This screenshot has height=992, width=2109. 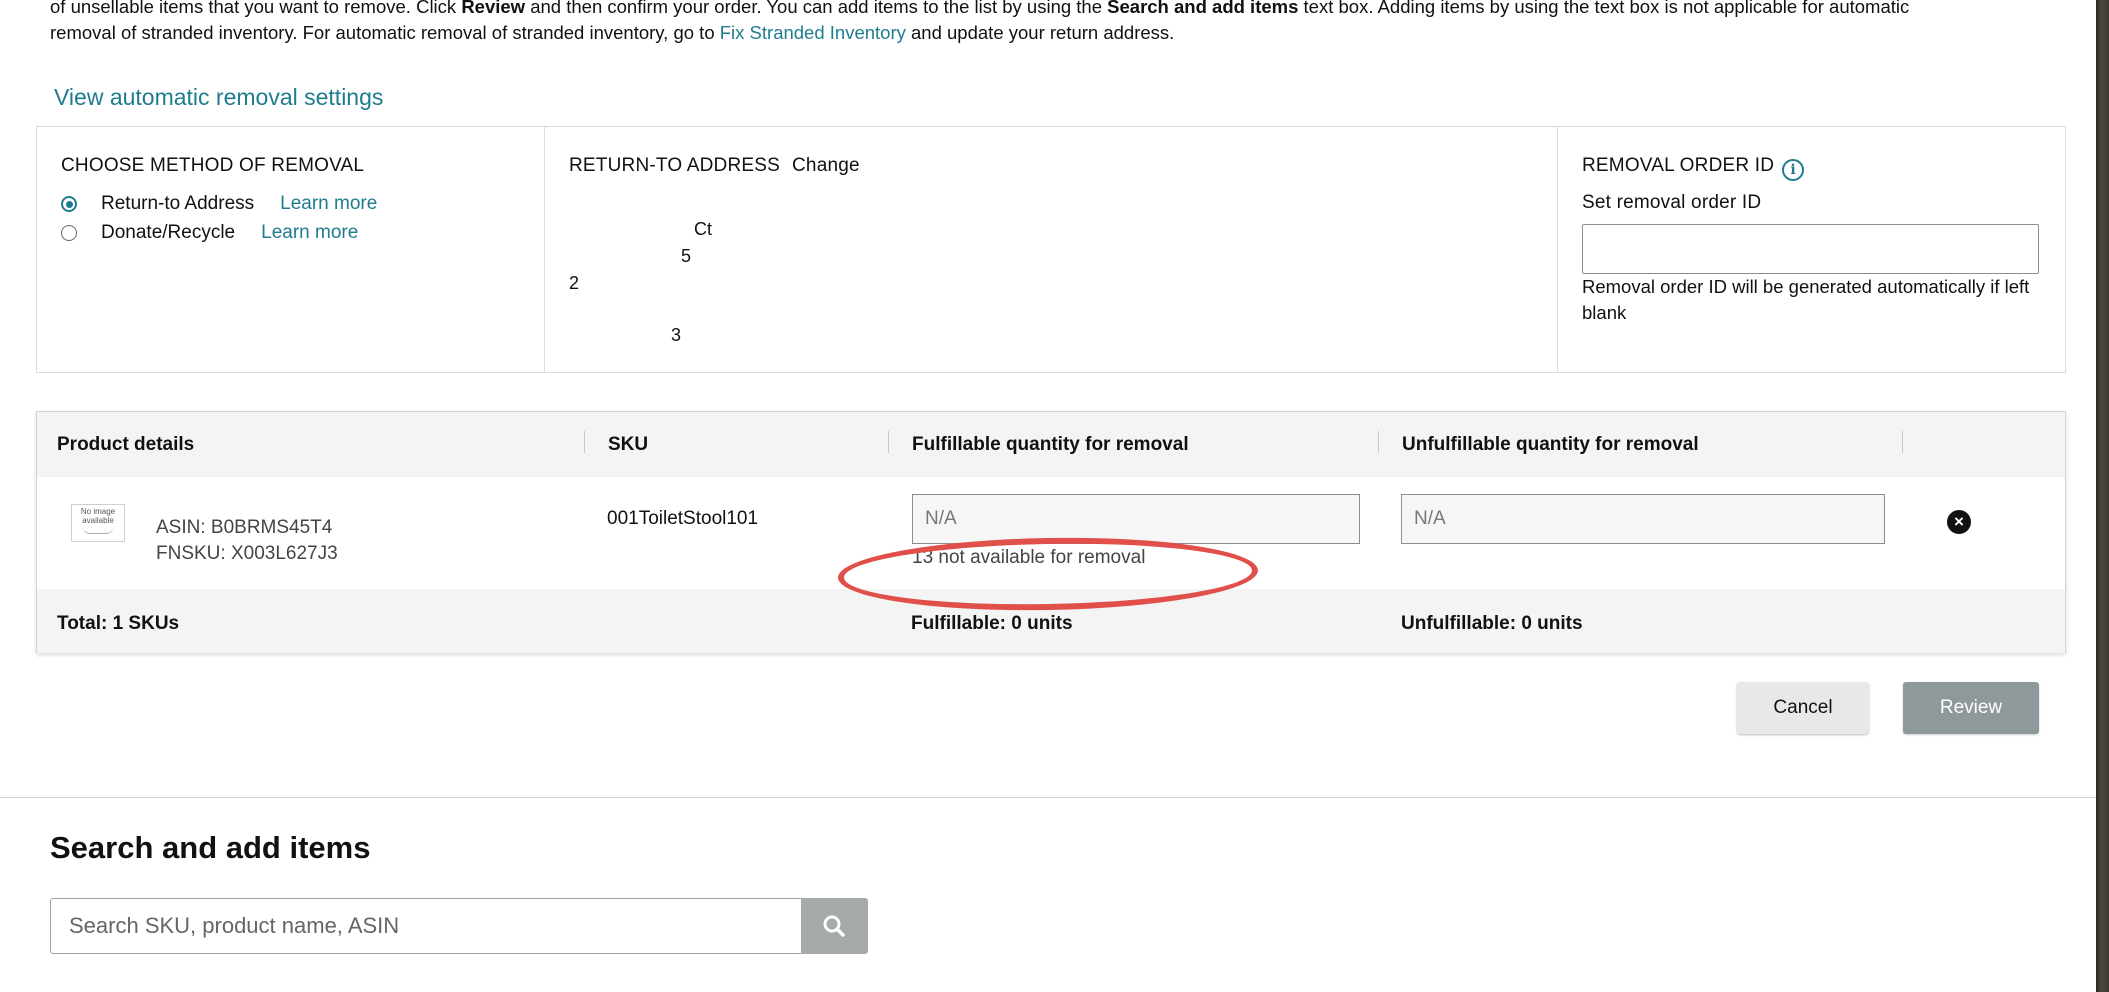 I want to click on info-icon: i, so click(x=1793, y=170).